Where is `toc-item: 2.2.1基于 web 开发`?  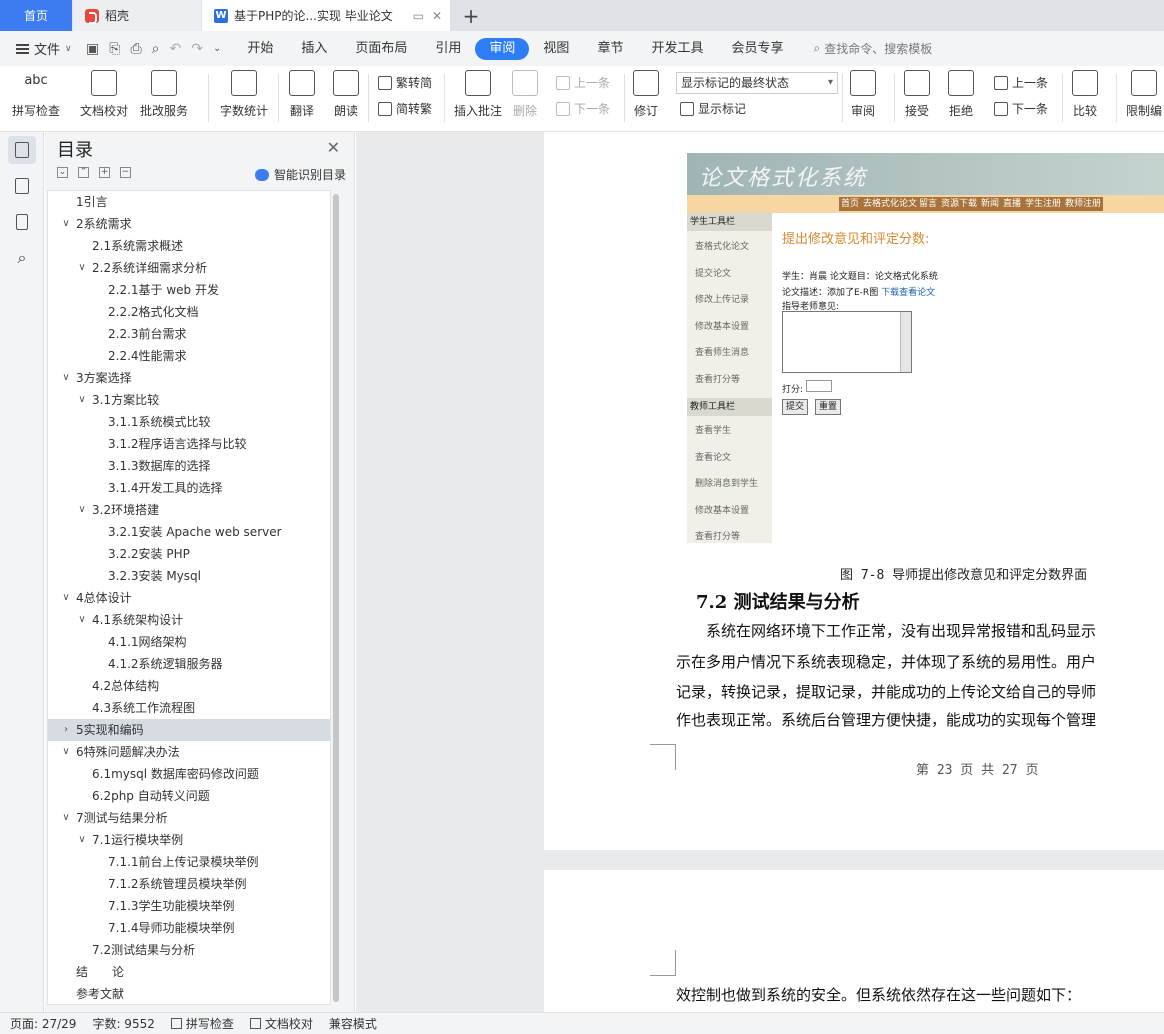
toc-item: 2.2.1基于 web 开发 is located at coordinates (189, 290).